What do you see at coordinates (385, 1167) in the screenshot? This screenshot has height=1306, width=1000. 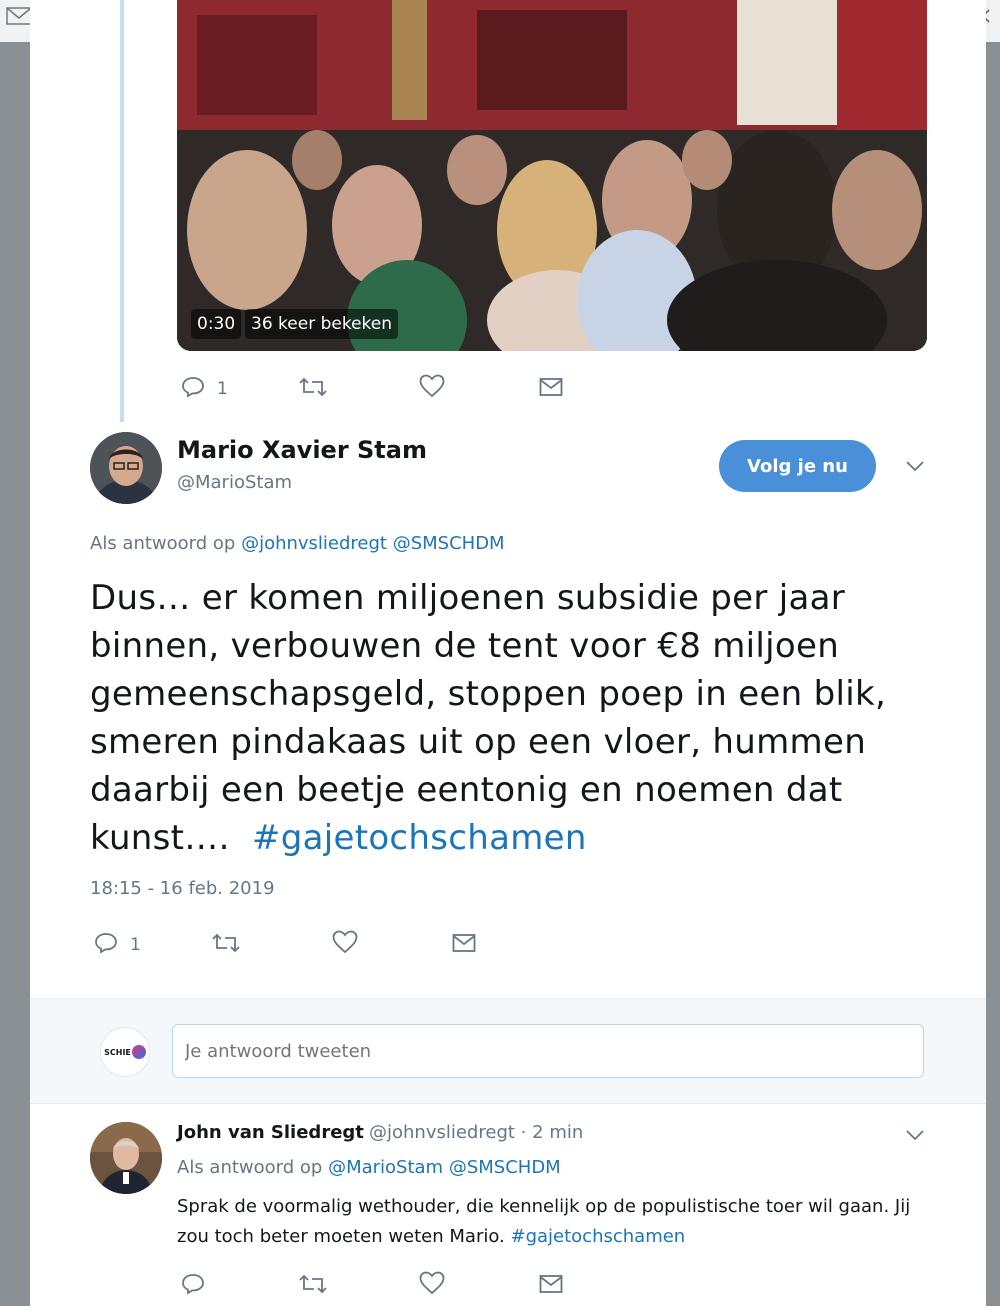 I see `mention-link: @MarioStam` at bounding box center [385, 1167].